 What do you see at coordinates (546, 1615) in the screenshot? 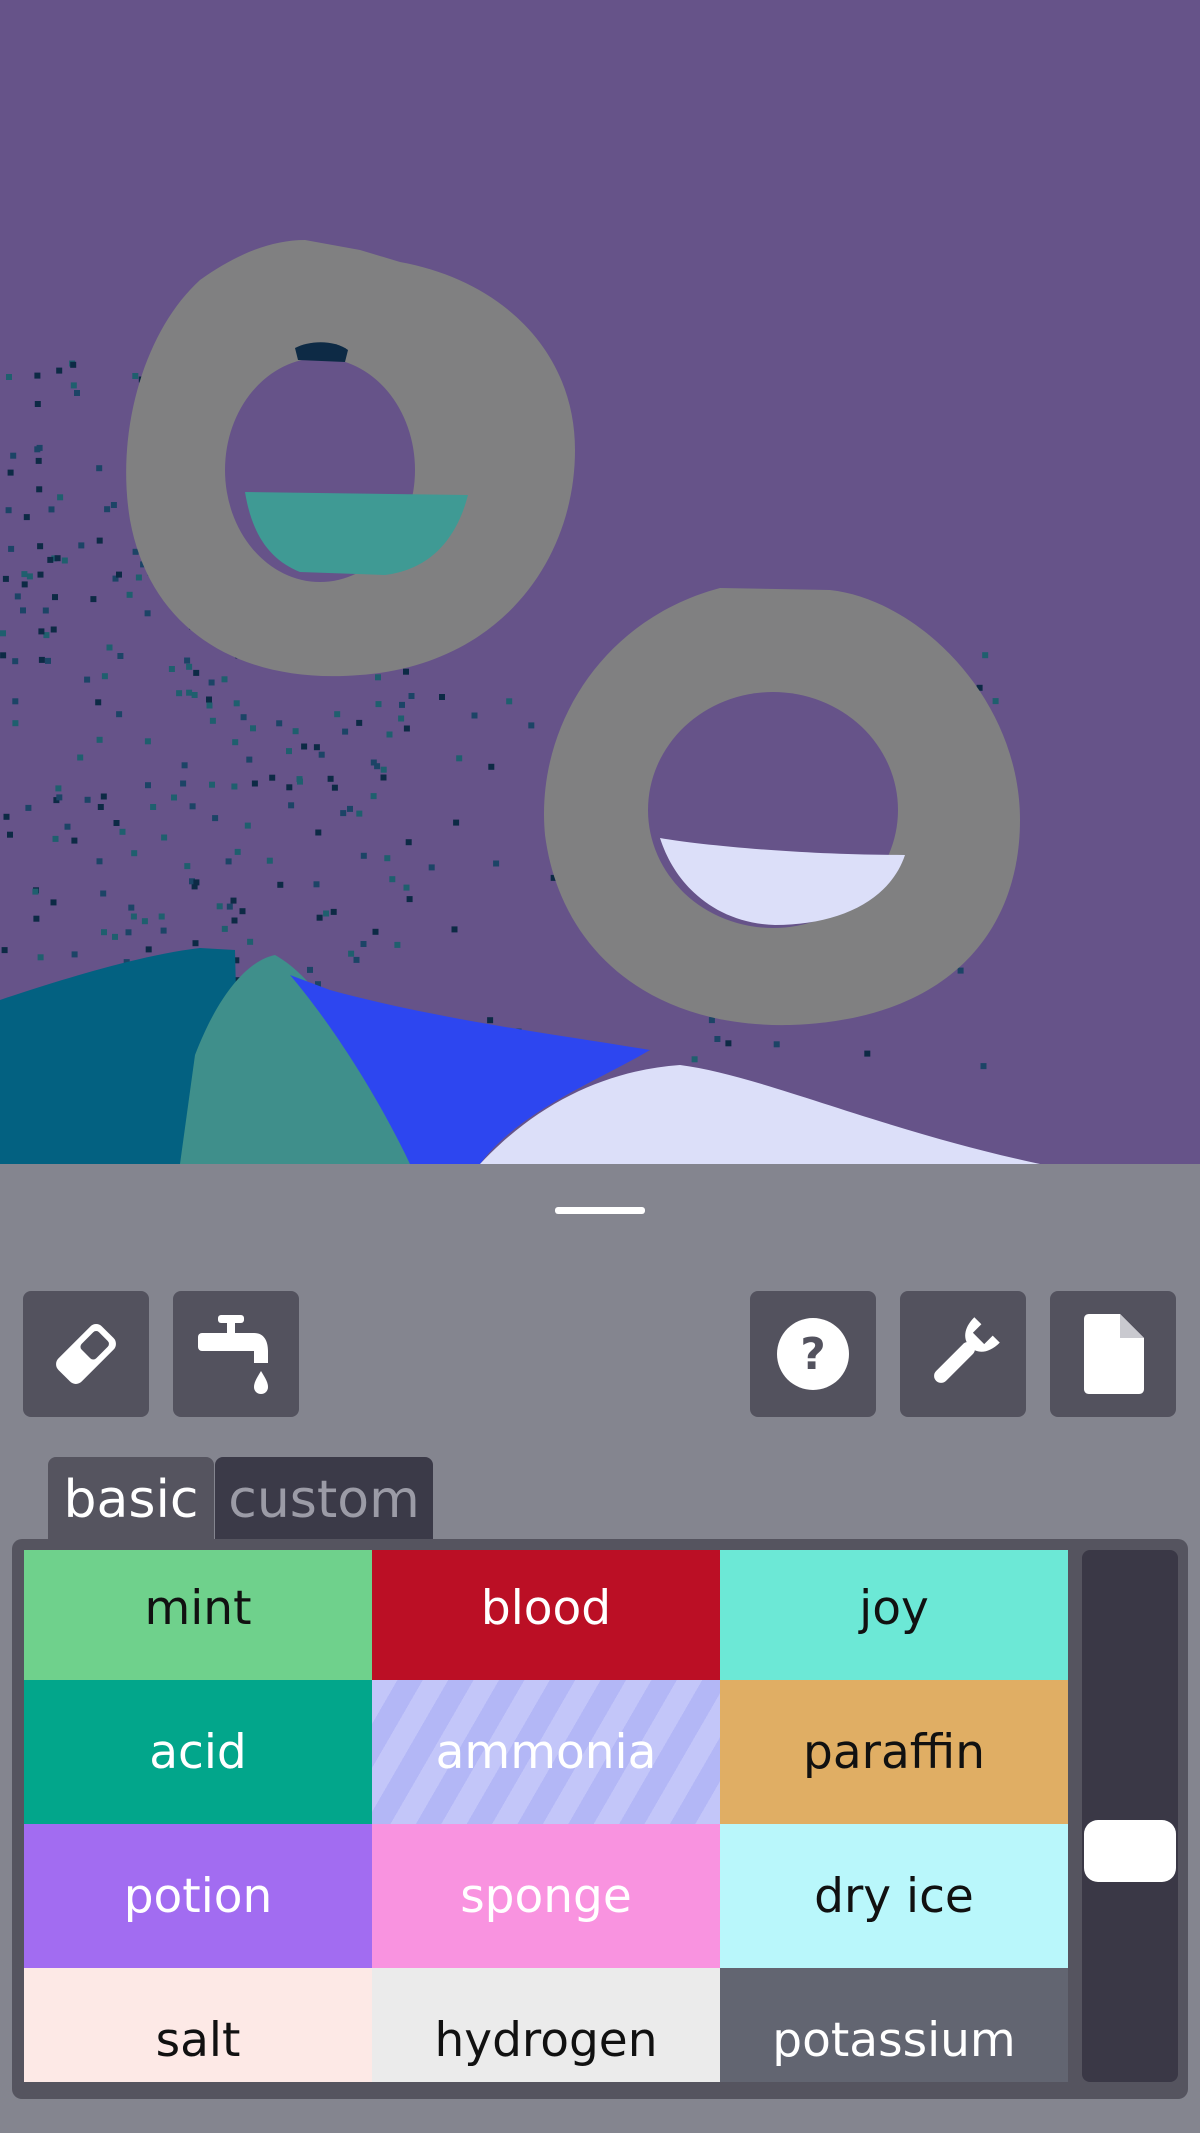
I see `element-blood: blood` at bounding box center [546, 1615].